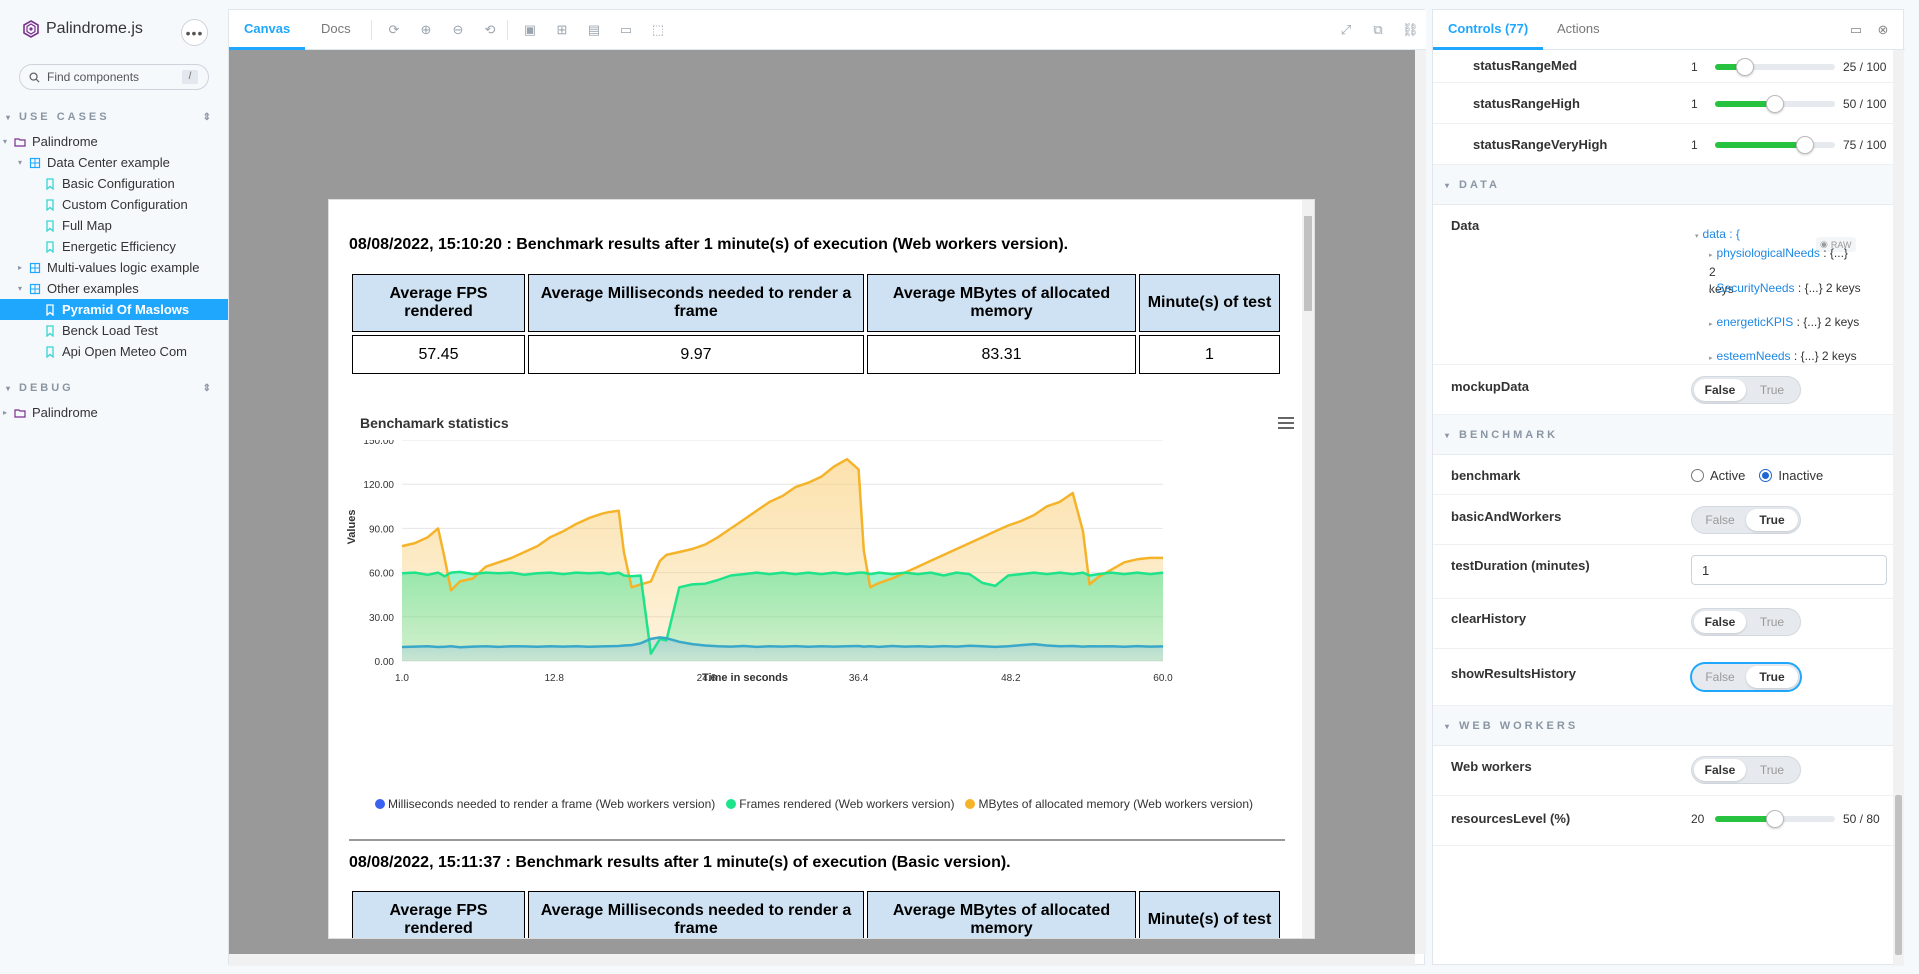  Describe the element at coordinates (554, 678) in the screenshot. I see `x-tick-label: 12.8` at that location.